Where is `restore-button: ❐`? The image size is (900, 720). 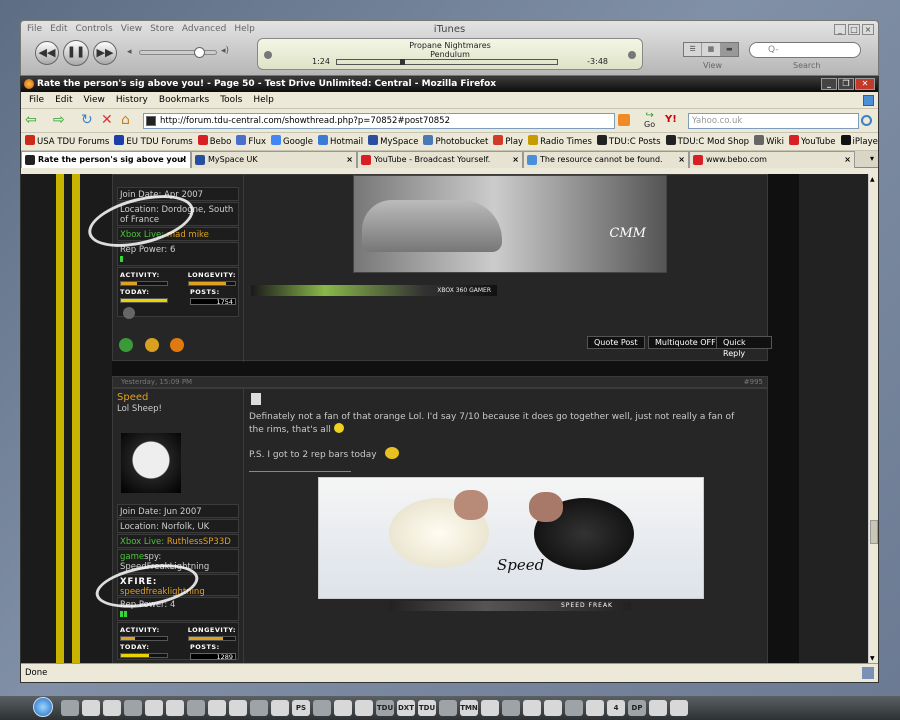
restore-button: ❐ is located at coordinates (846, 84).